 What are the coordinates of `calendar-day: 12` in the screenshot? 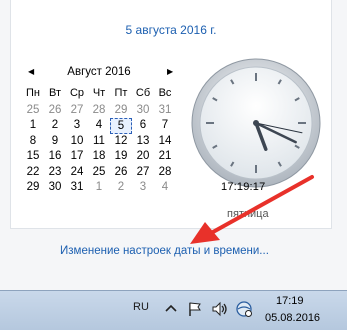 It's located at (121, 142).